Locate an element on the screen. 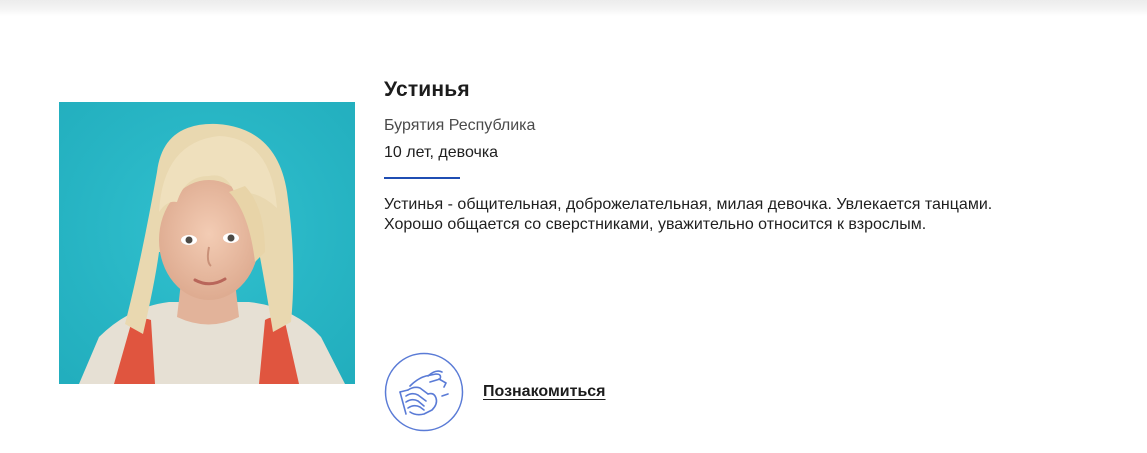 The height and width of the screenshot is (453, 1147). child-age-gender: 10 лет, девочка is located at coordinates (441, 152).